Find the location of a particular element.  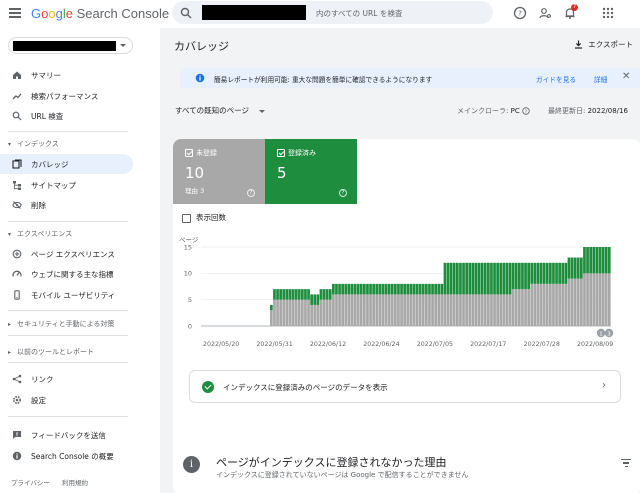

search-input: 内のすべての URL を検査 is located at coordinates (359, 13).